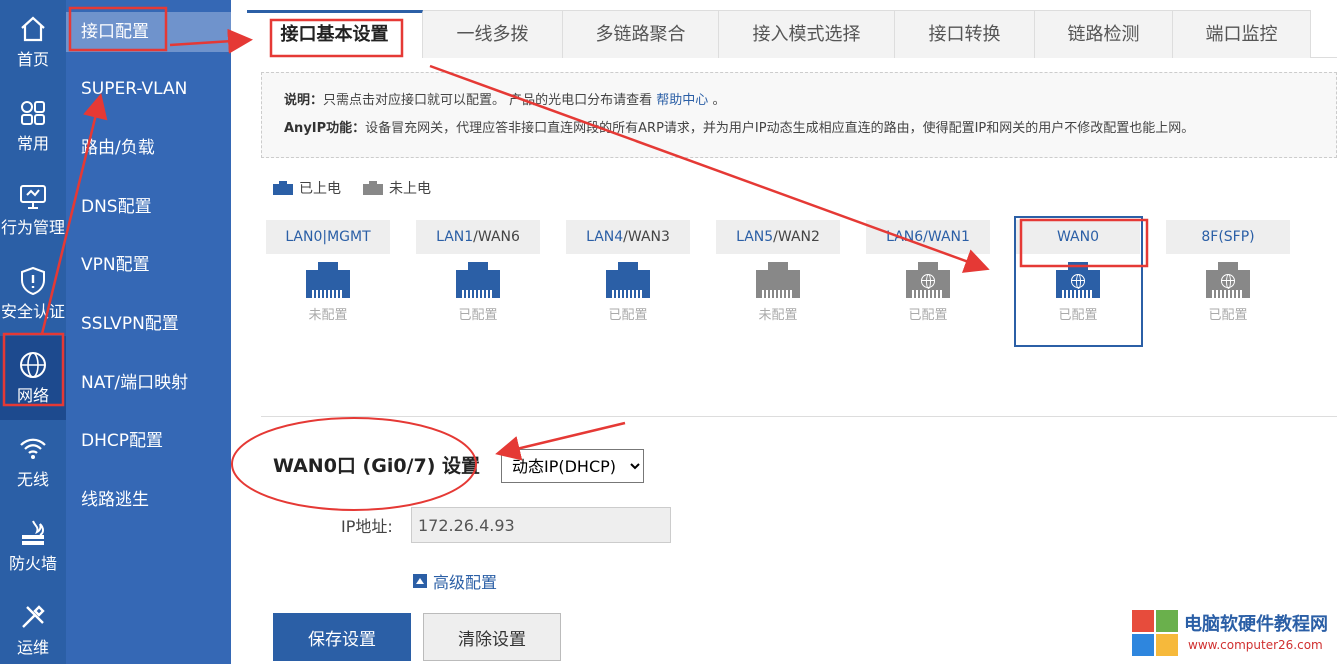  Describe the element at coordinates (682, 100) in the screenshot. I see `help-center-link: 帮助中心` at that location.